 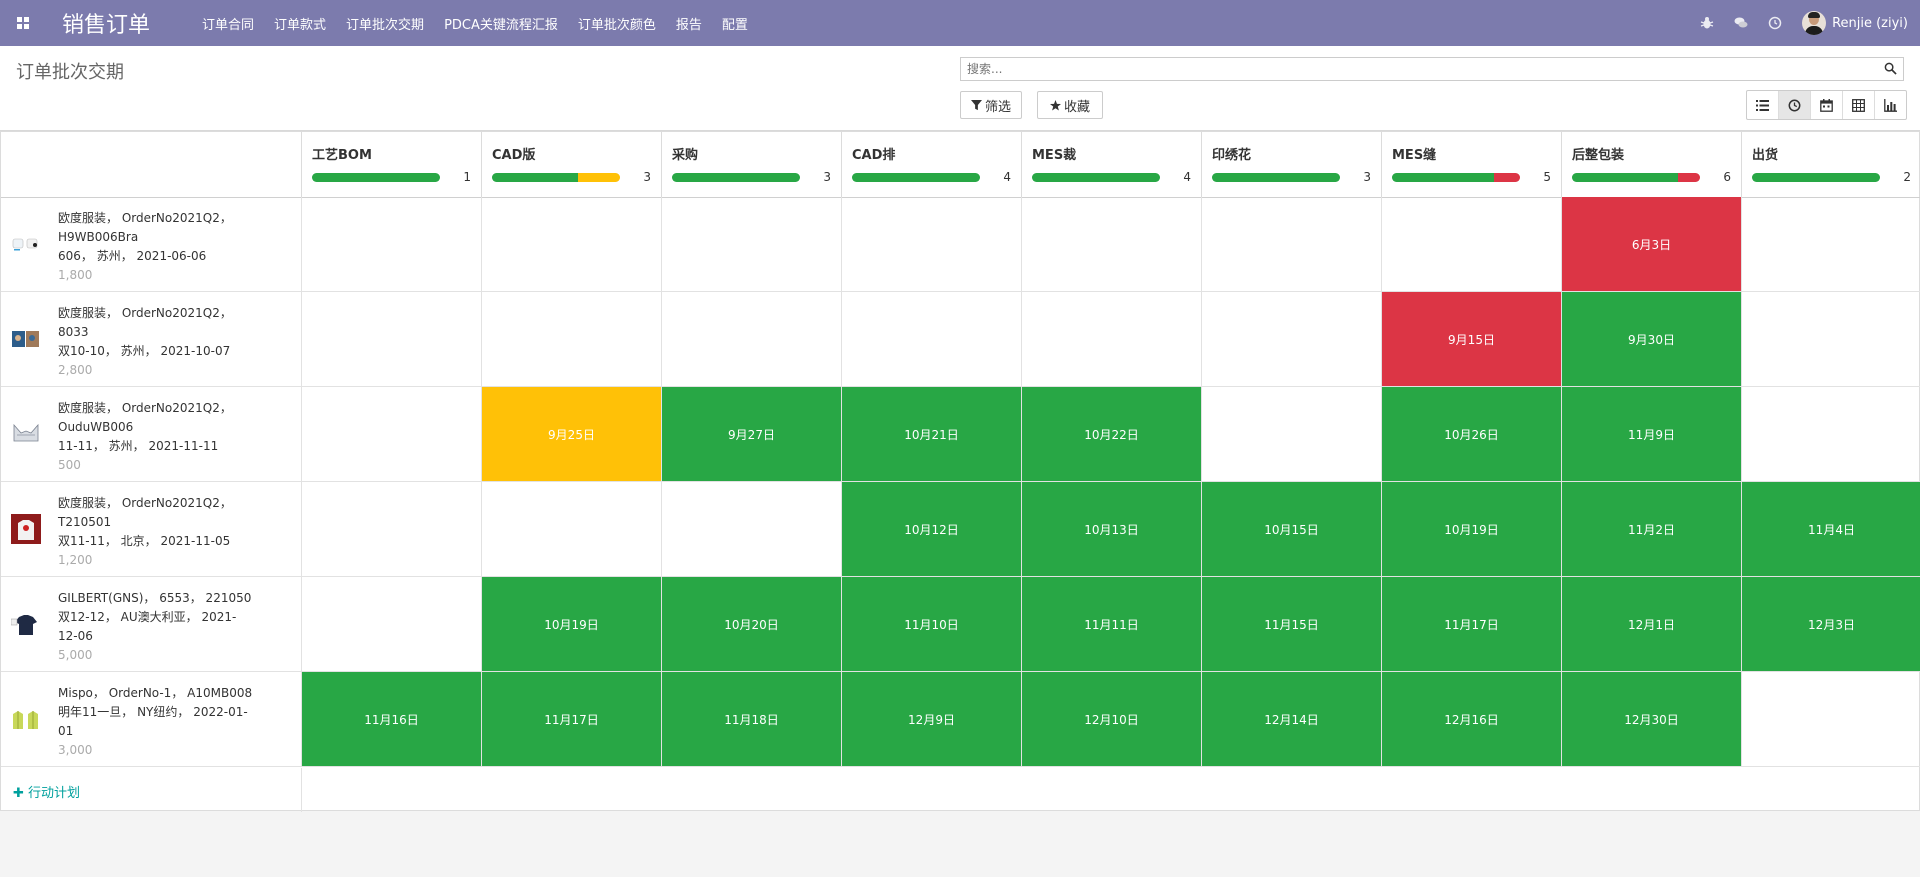 I want to click on menu-item-styles: 订单款式, so click(x=300, y=23).